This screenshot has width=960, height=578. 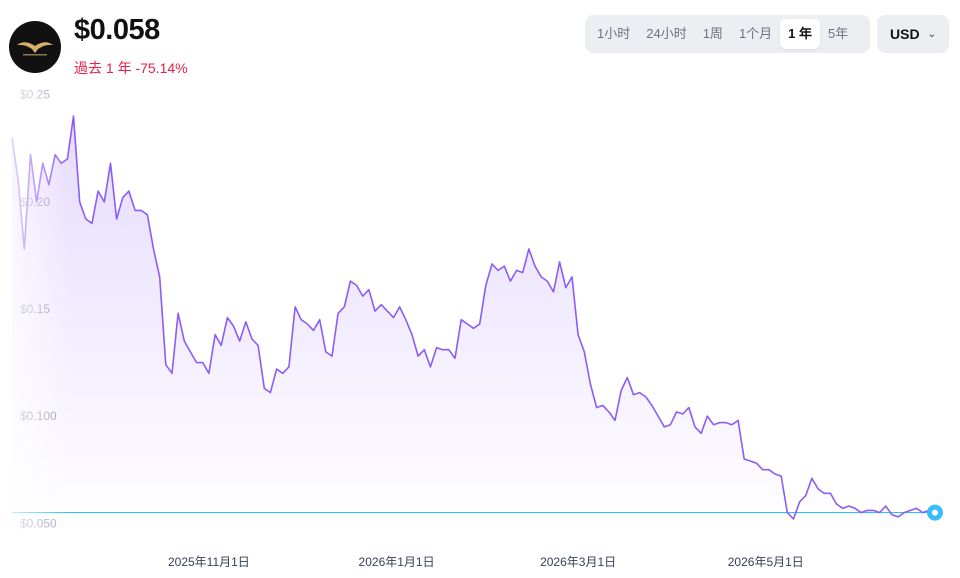 I want to click on time-range-selector: 1小时 24小时 1周 1个月 1 年 5年, so click(x=727, y=34).